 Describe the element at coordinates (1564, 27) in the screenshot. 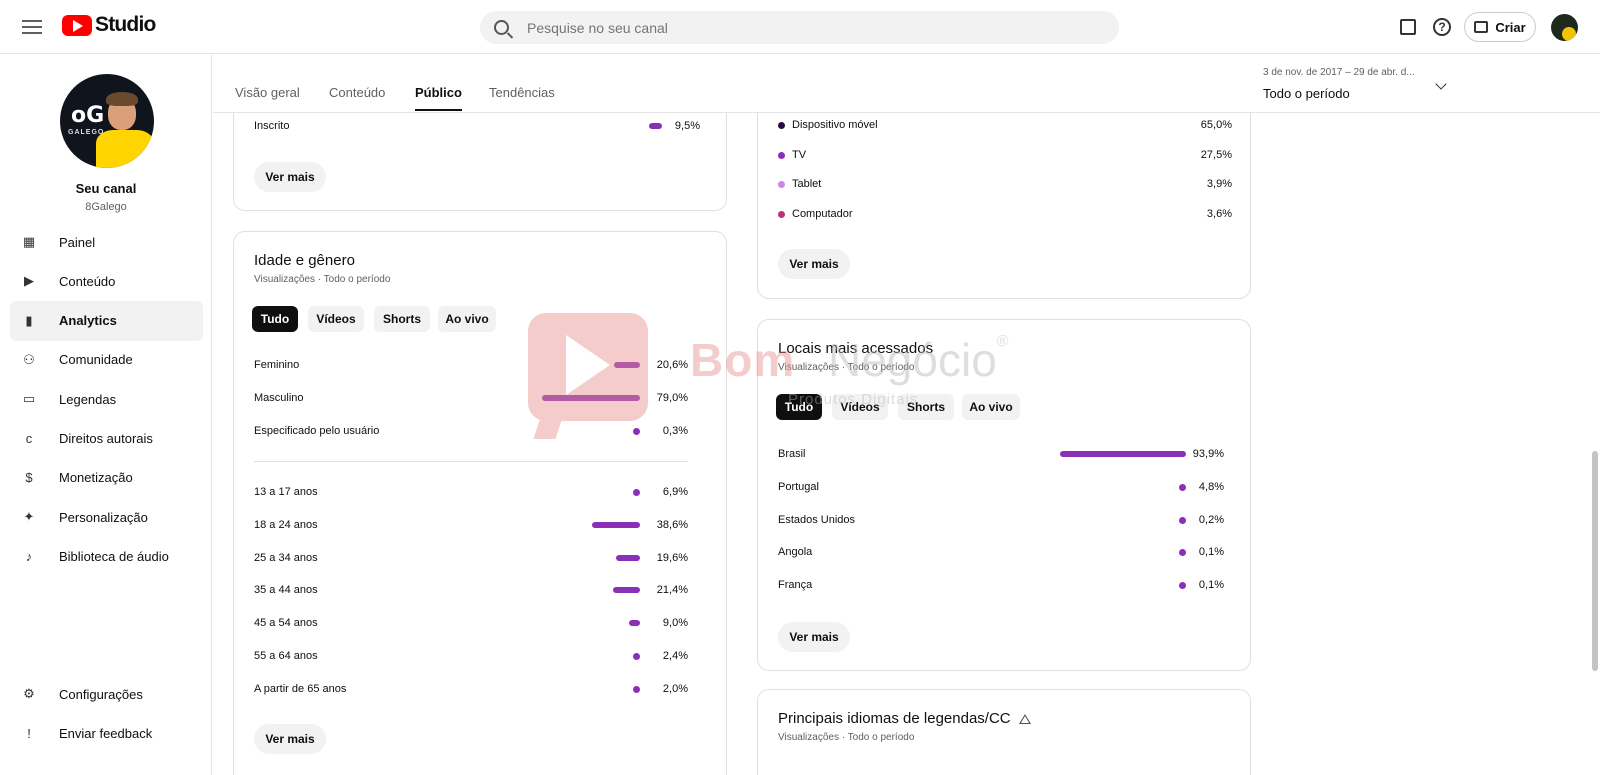

I see `account-avatar` at that location.